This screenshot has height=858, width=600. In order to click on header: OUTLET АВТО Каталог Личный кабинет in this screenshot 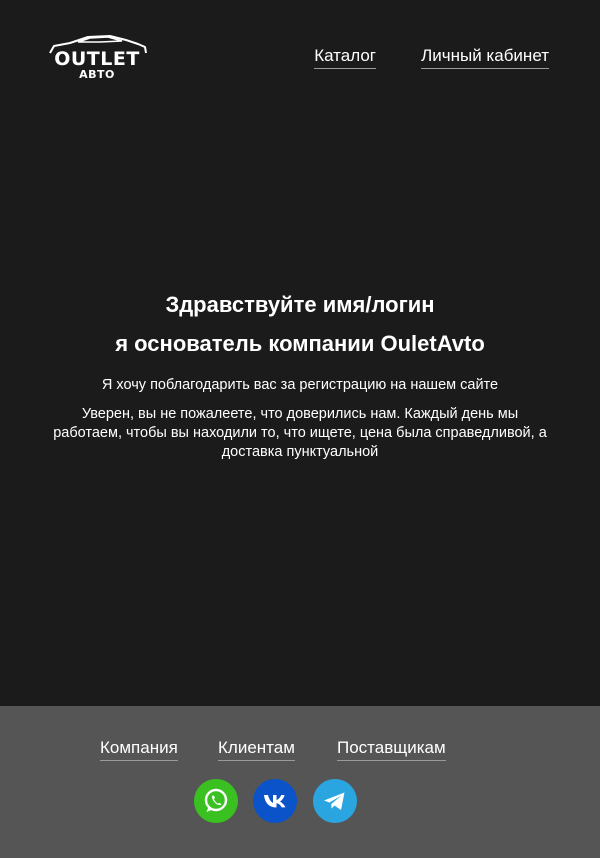, I will do `click(300, 55)`.